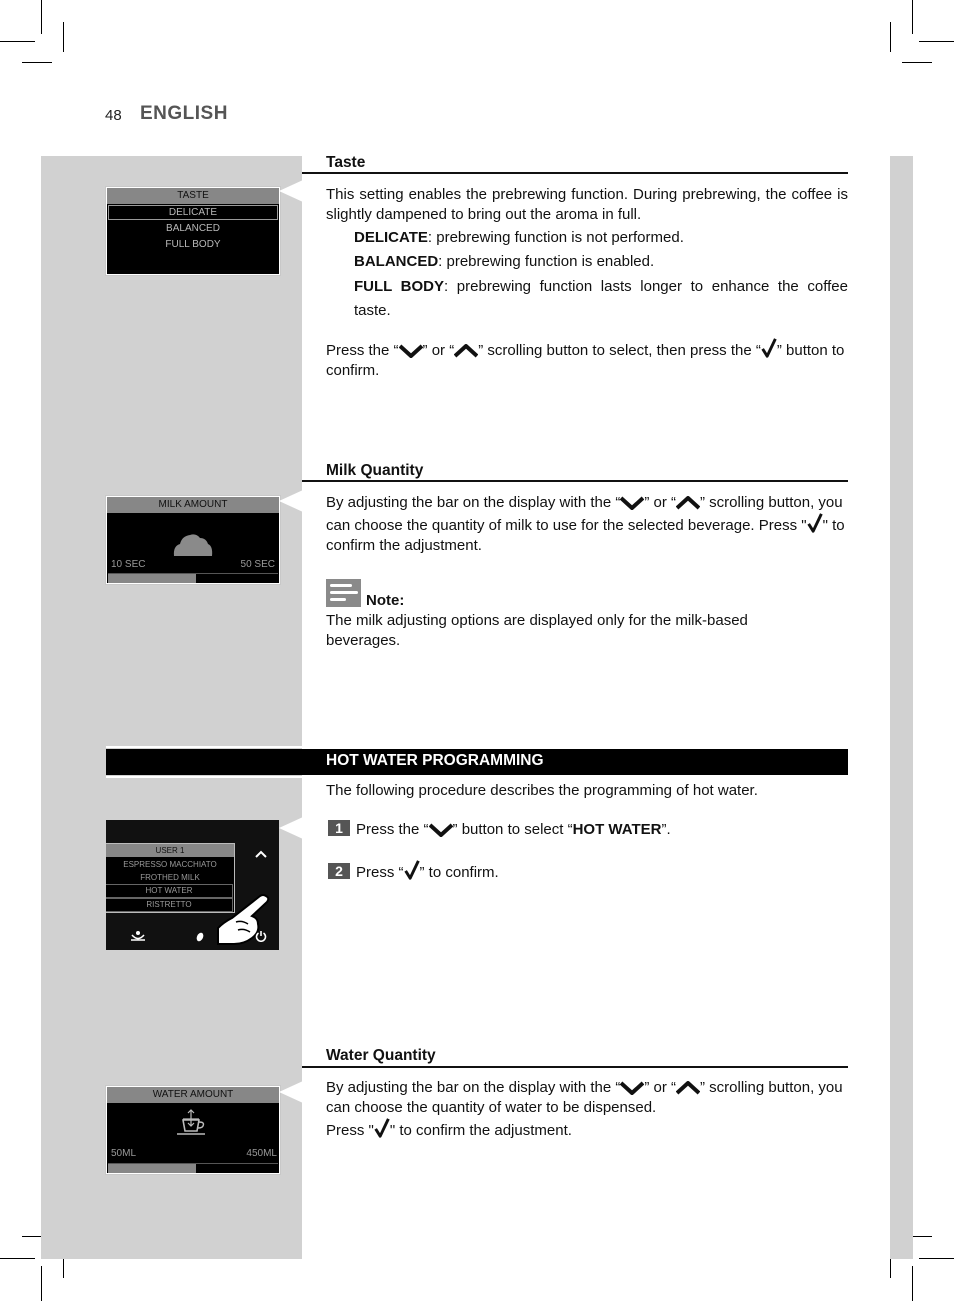  Describe the element at coordinates (152, 1168) in the screenshot. I see `water-level-fill` at that location.